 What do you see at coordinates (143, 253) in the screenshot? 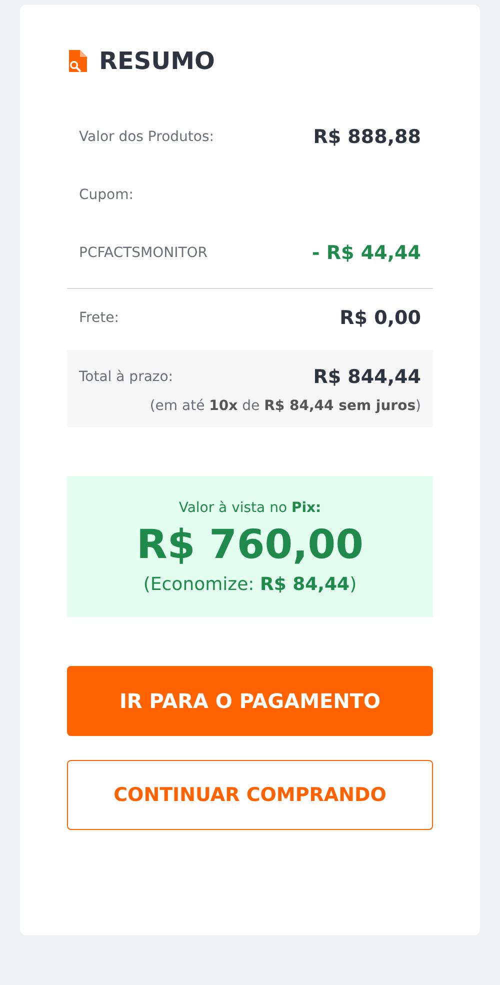
I see `coupon-code: PCFACTSMONITOR` at bounding box center [143, 253].